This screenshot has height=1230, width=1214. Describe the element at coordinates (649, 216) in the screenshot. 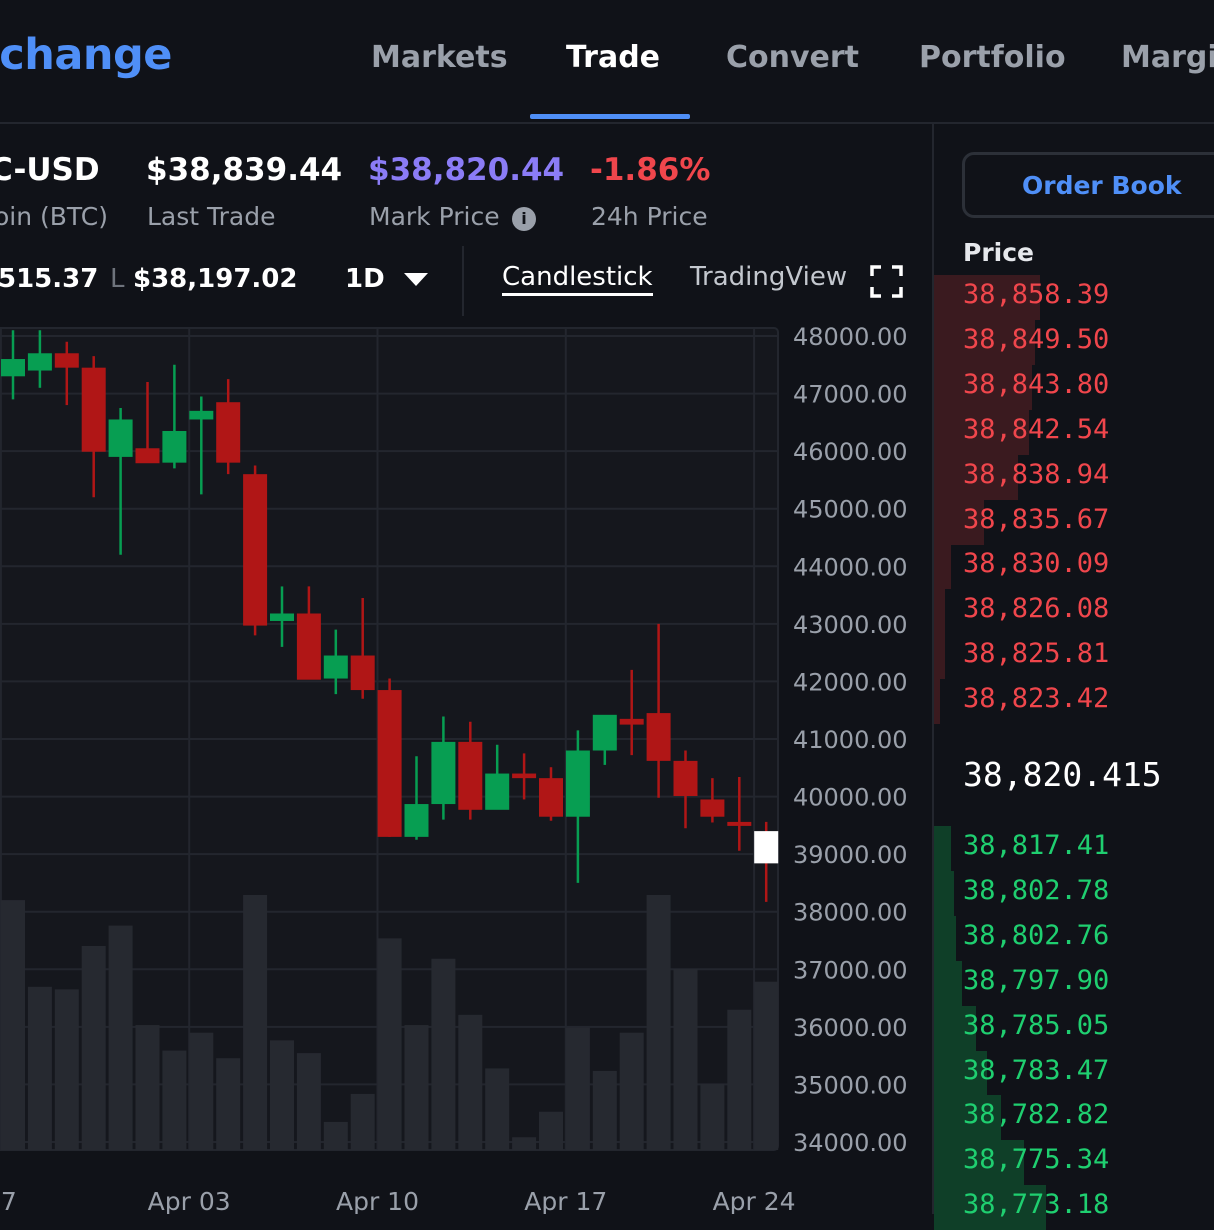

I see `change-24h-label: 24h Price` at that location.